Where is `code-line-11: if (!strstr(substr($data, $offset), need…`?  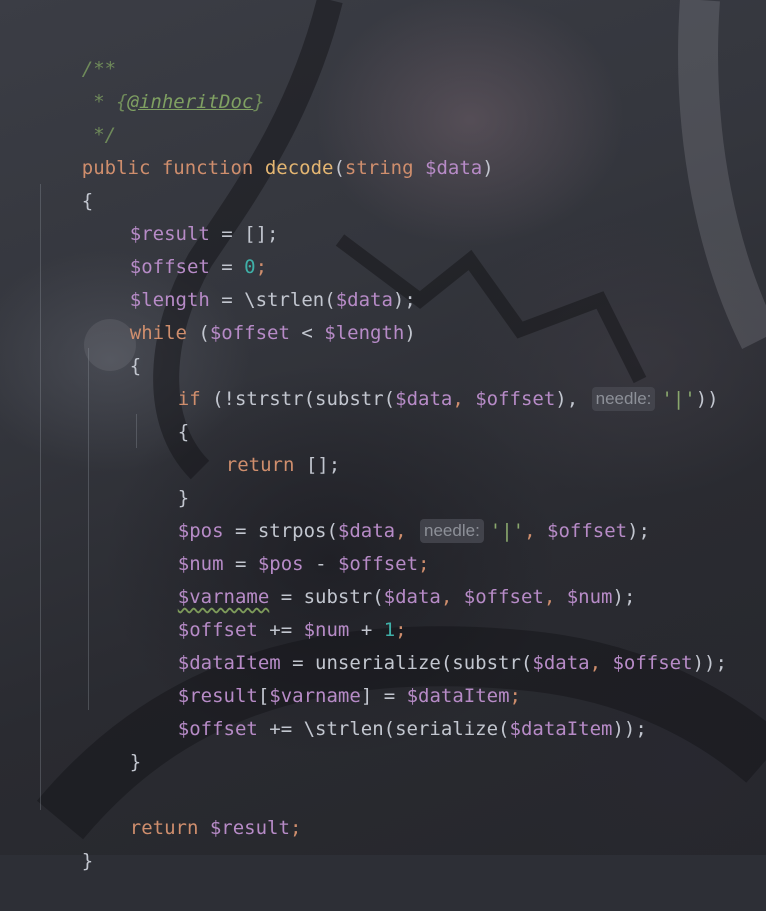
code-line-11: if (!strstr(substr($data, $offset), need… is located at coordinates (425, 380).